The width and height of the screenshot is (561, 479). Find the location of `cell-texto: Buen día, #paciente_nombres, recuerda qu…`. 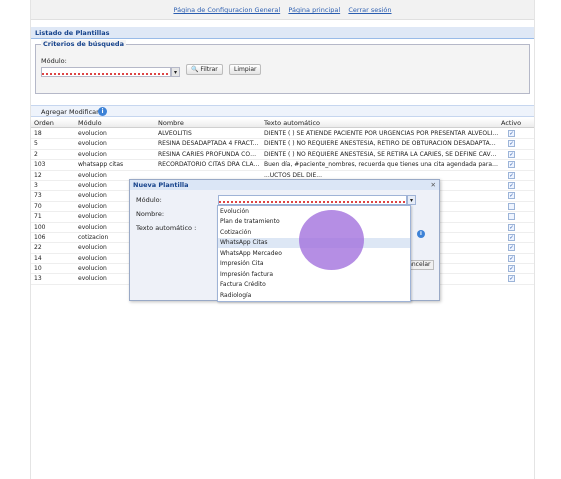

cell-texto: Buen día, #paciente_nombres, recuerda qu… is located at coordinates (381, 165).